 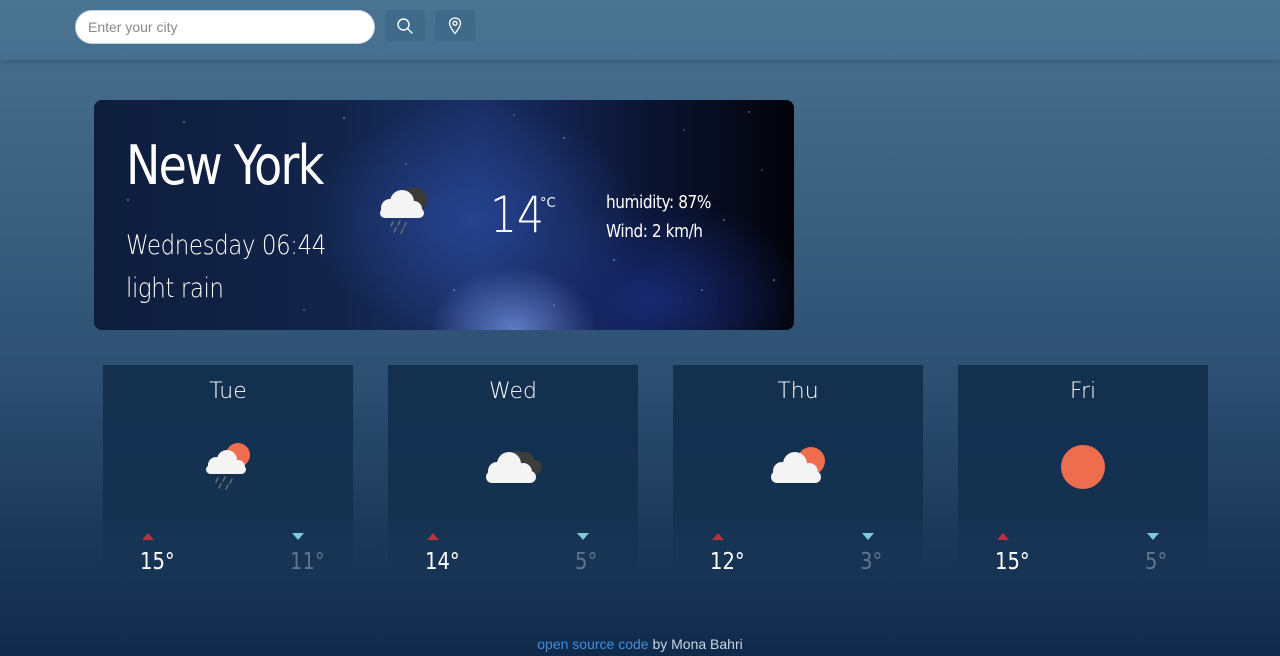 What do you see at coordinates (1083, 467) in the screenshot?
I see `sun-icon` at bounding box center [1083, 467].